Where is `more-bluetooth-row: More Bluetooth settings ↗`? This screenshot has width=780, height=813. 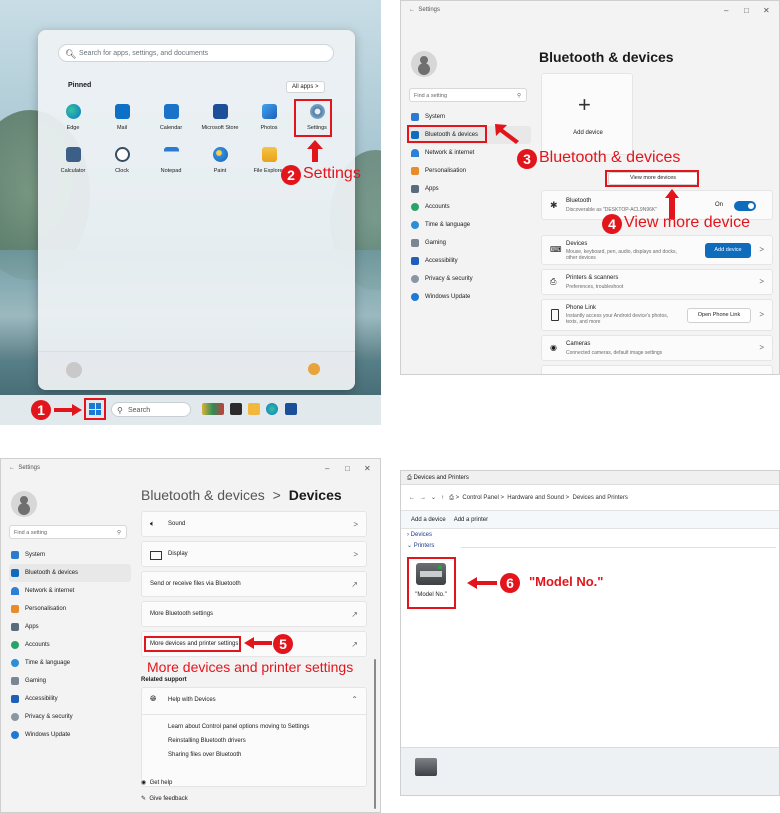 more-bluetooth-row: More Bluetooth settings ↗ is located at coordinates (254, 614).